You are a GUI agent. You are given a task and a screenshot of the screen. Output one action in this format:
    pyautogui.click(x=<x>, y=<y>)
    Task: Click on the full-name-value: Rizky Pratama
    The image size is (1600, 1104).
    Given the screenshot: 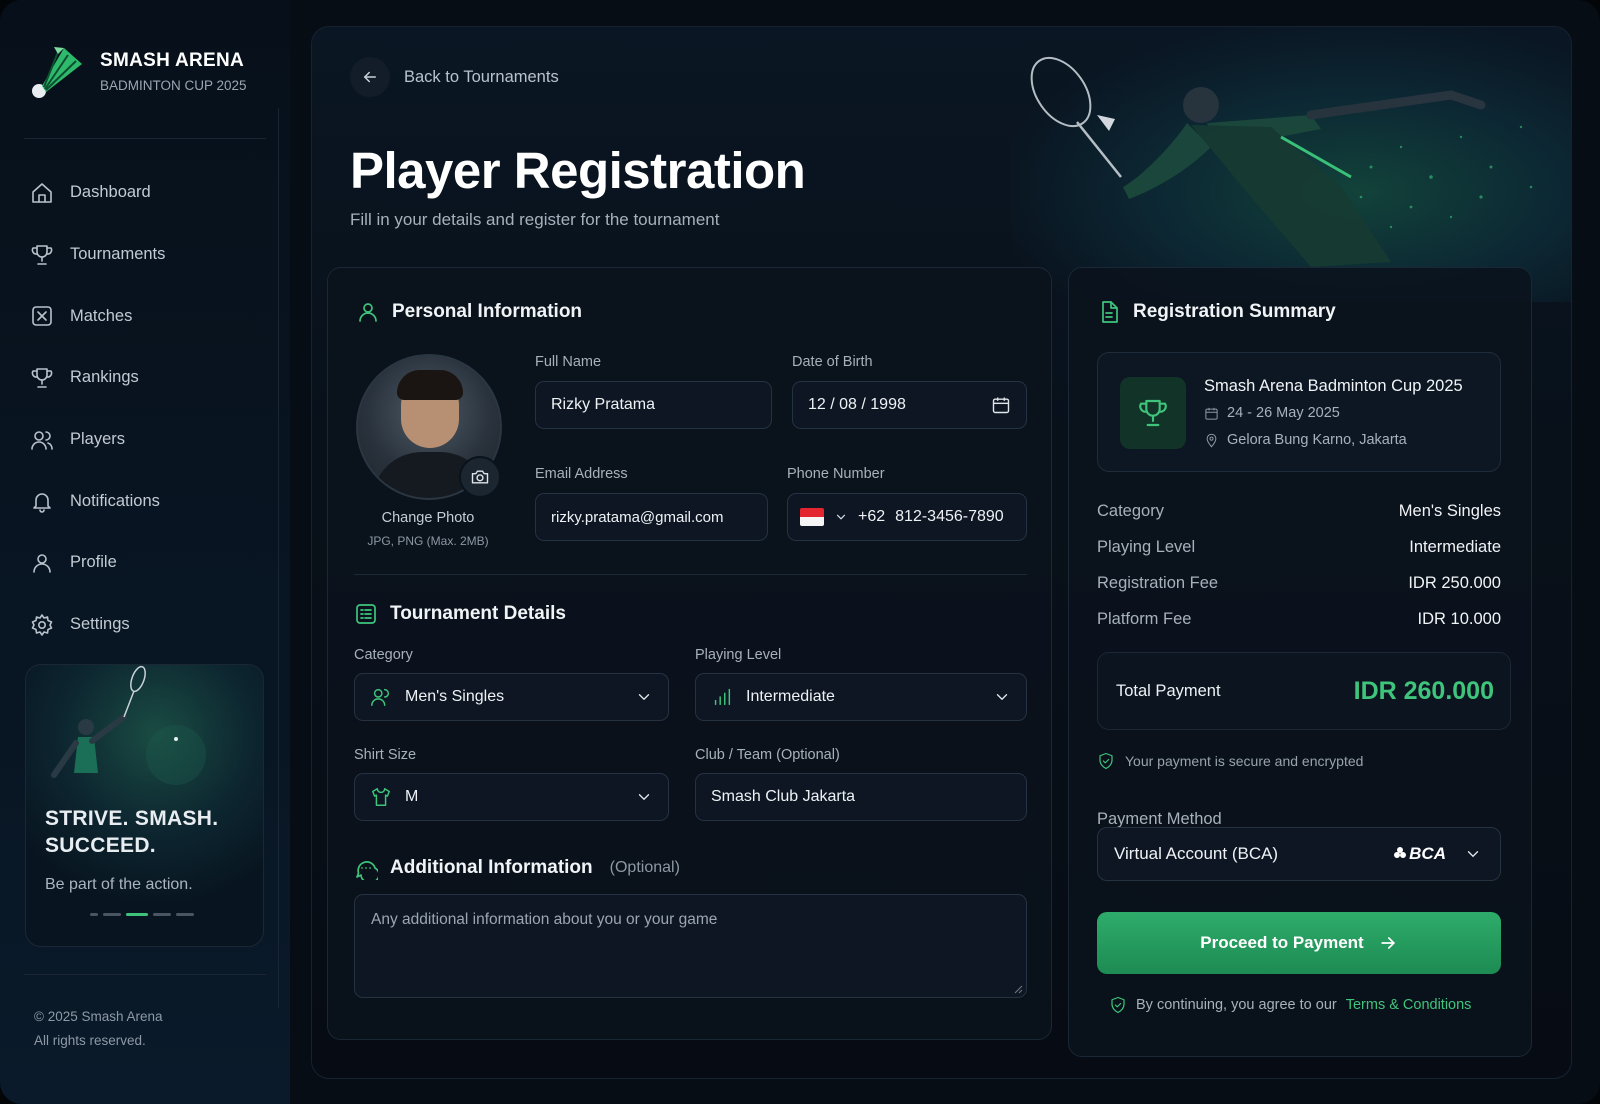 What is the action you would take?
    pyautogui.click(x=603, y=404)
    